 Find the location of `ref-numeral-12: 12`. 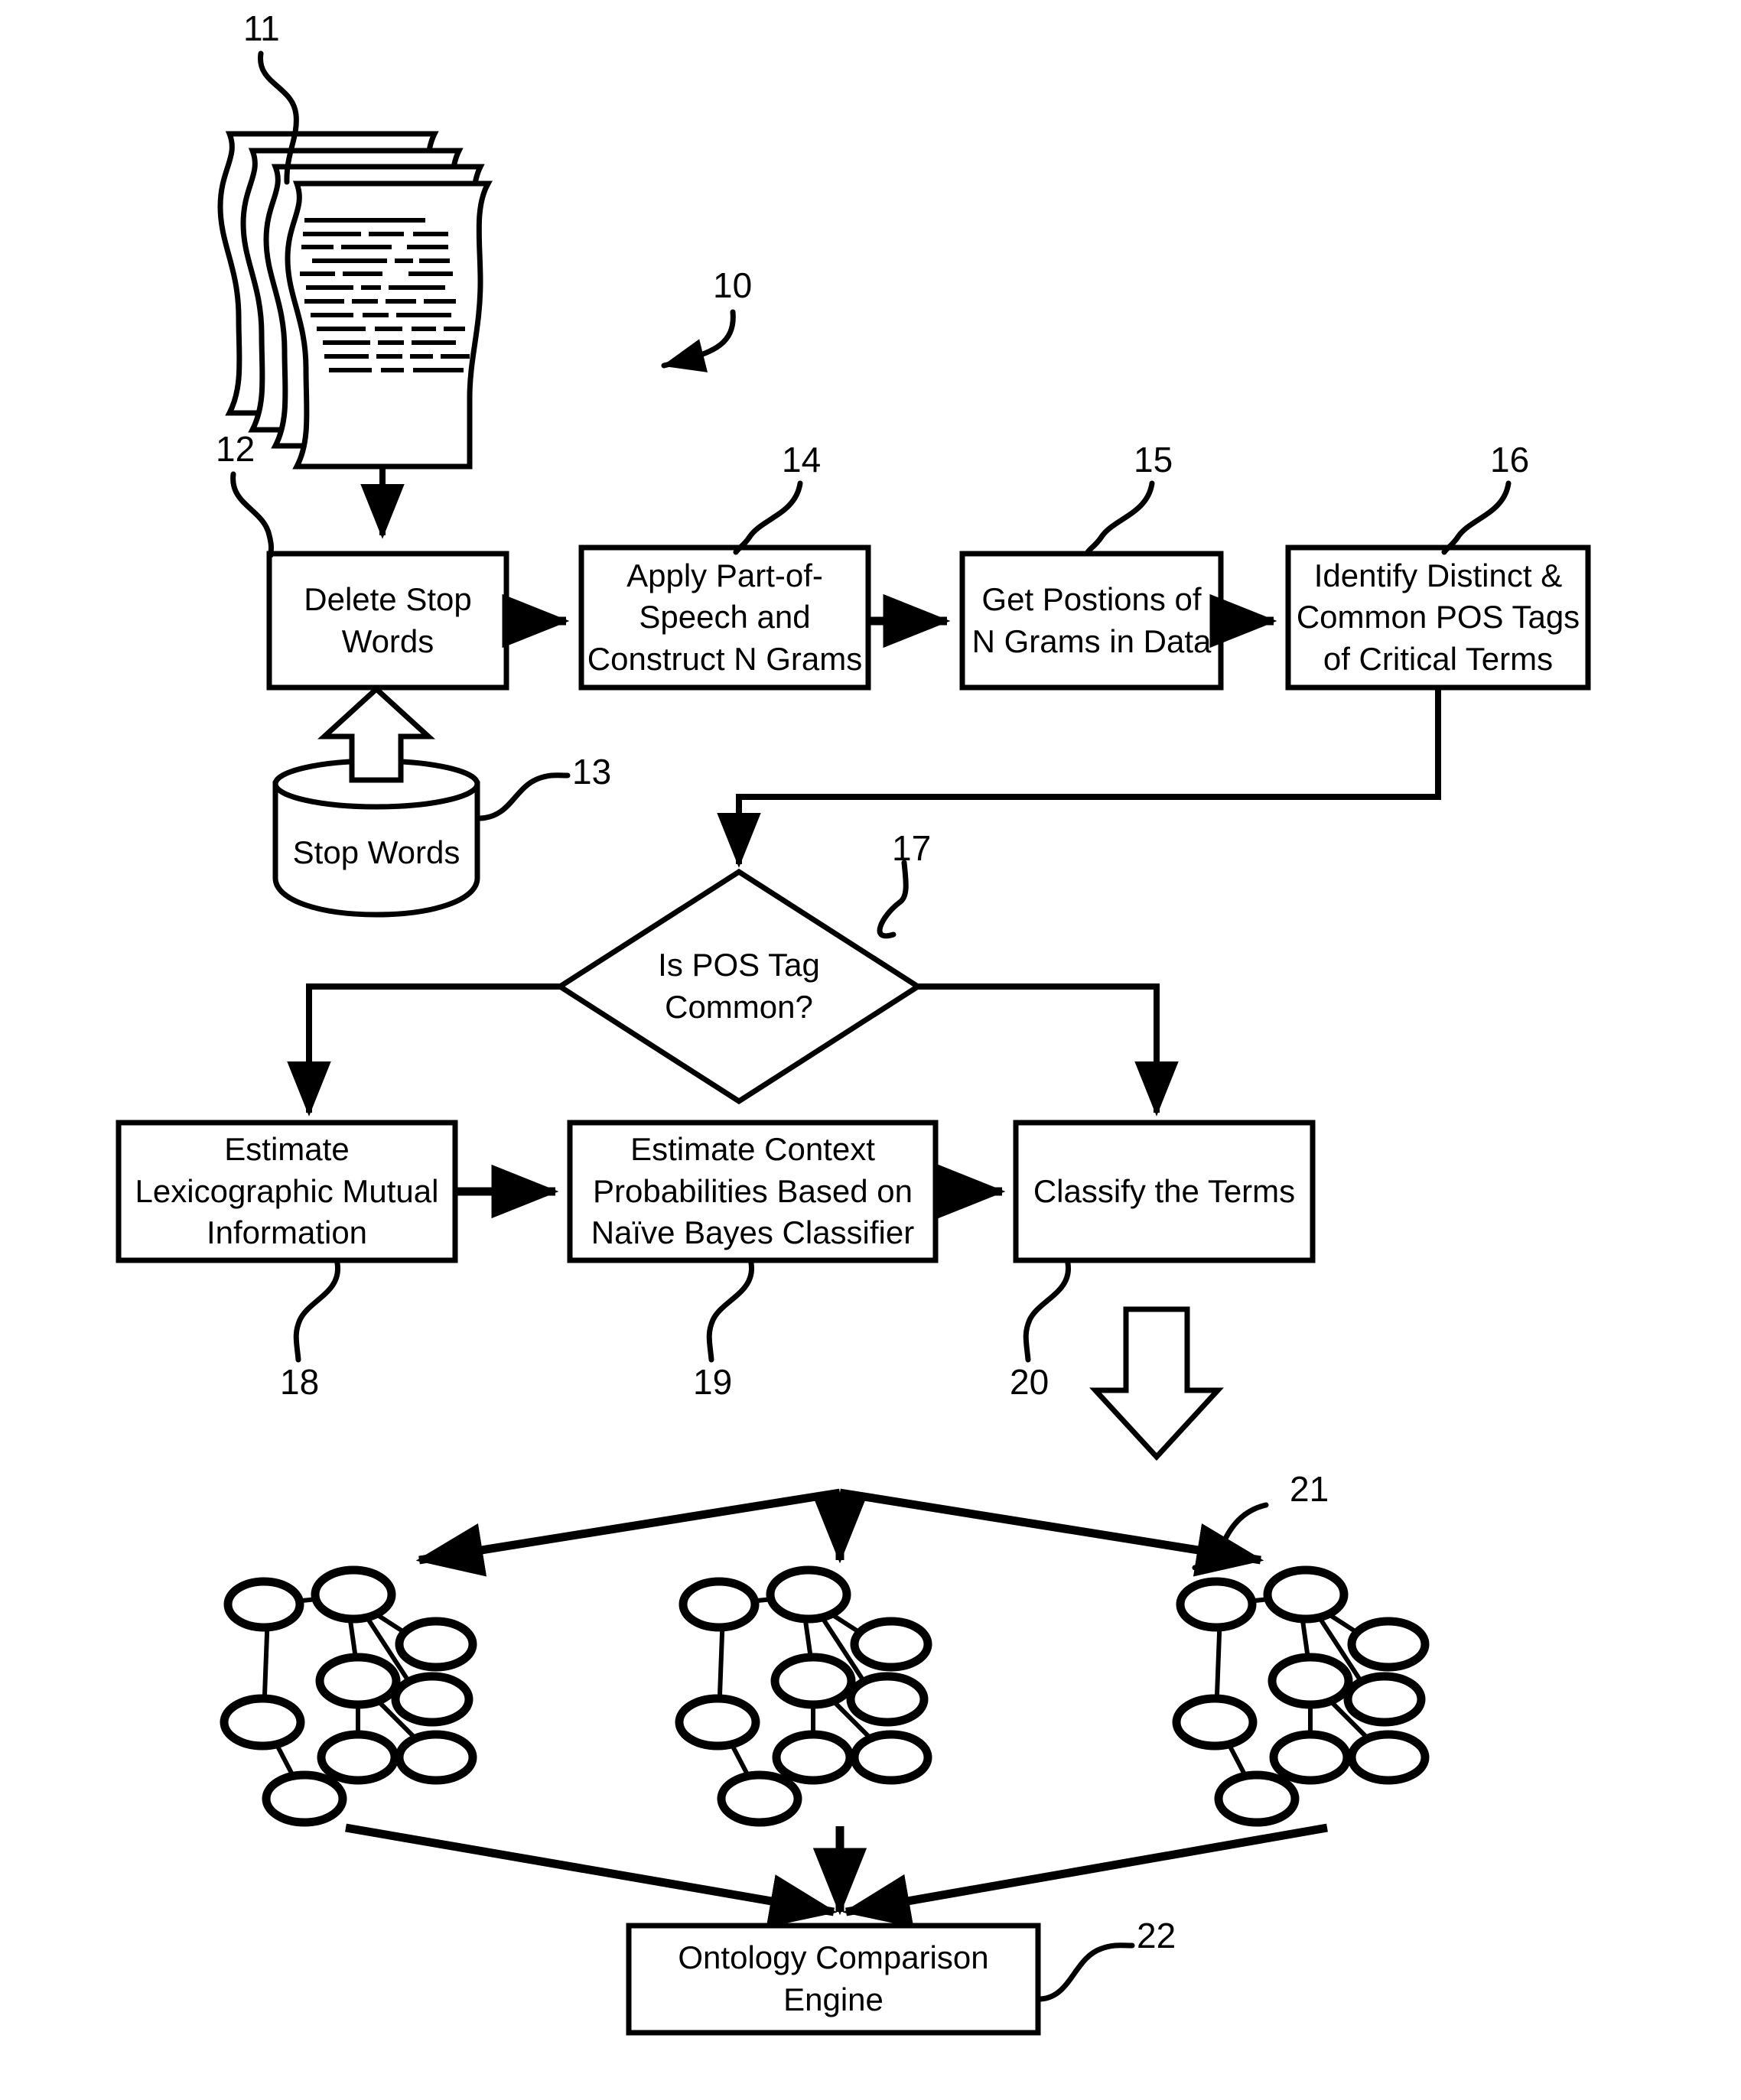

ref-numeral-12: 12 is located at coordinates (235, 449).